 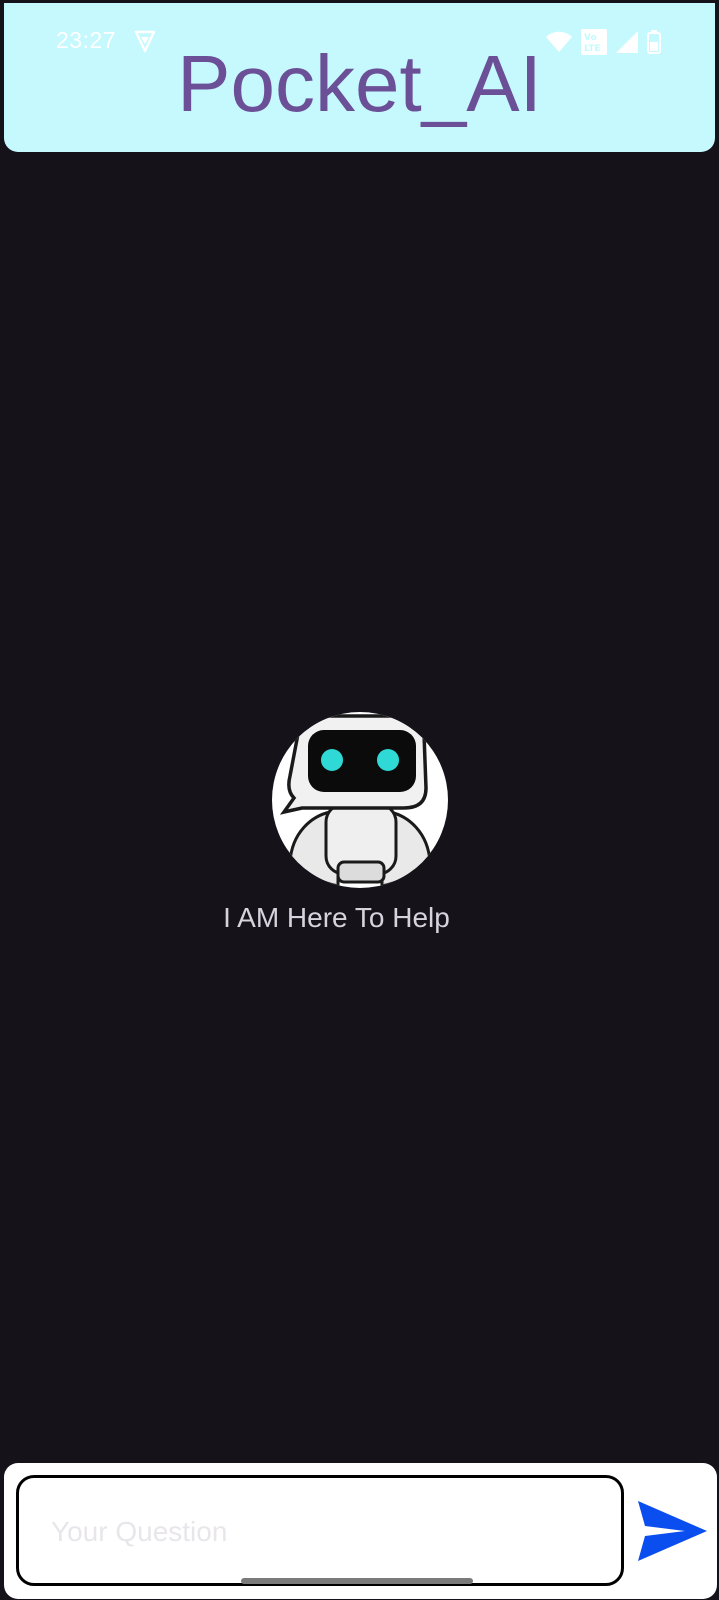 I want to click on send-button, so click(x=672, y=1531).